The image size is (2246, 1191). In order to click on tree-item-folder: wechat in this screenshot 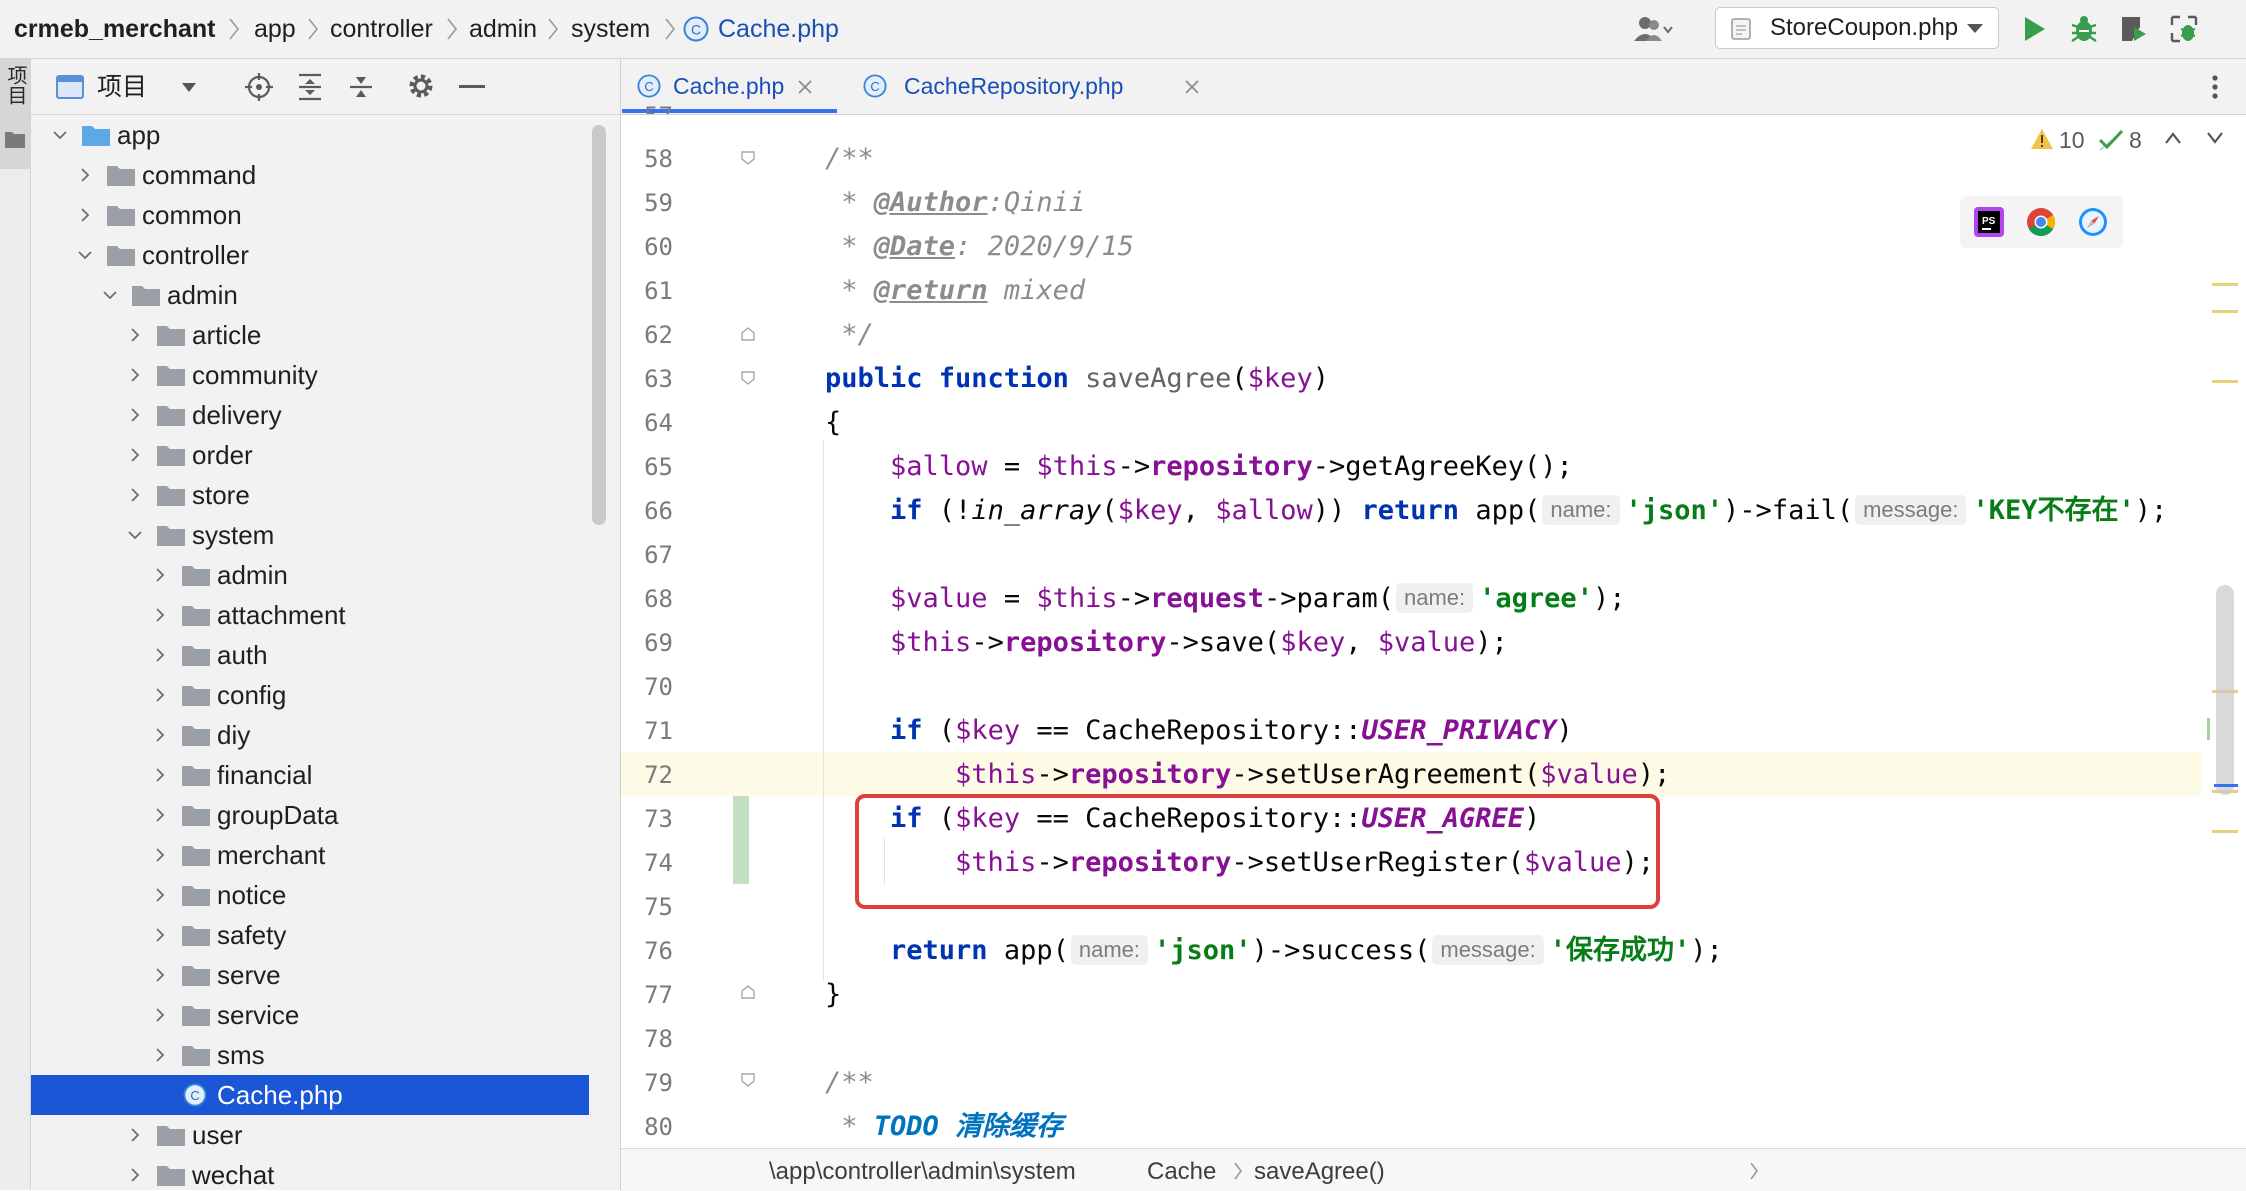, I will do `click(310, 1172)`.